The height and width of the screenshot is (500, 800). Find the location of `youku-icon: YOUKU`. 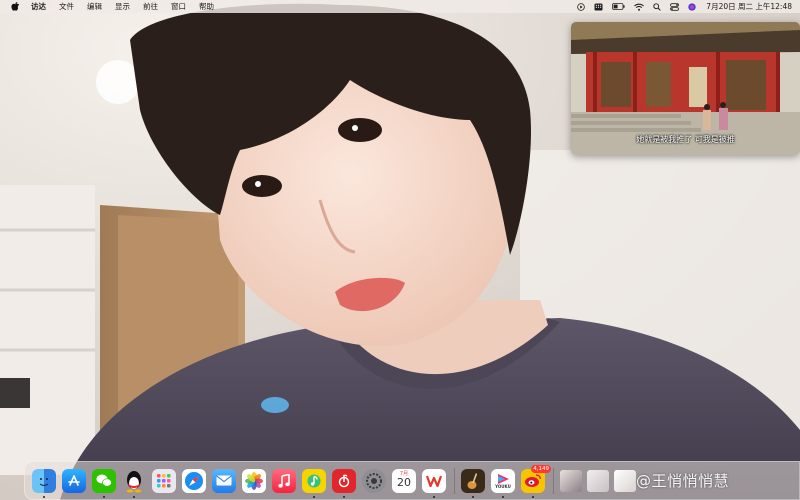

youku-icon: YOUKU is located at coordinates (503, 483).